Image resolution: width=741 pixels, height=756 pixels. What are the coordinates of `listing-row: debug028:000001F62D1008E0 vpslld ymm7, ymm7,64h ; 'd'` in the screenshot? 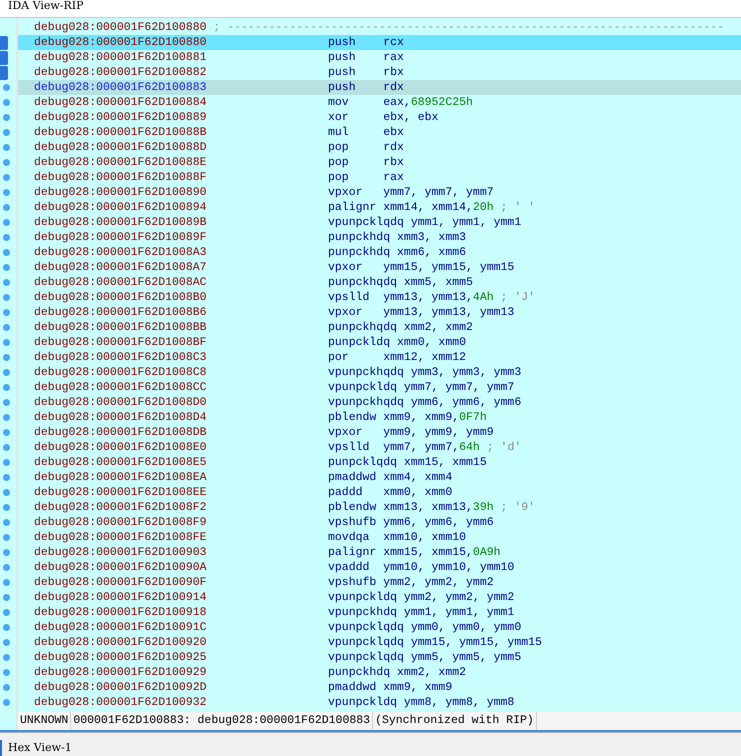 It's located at (379, 447).